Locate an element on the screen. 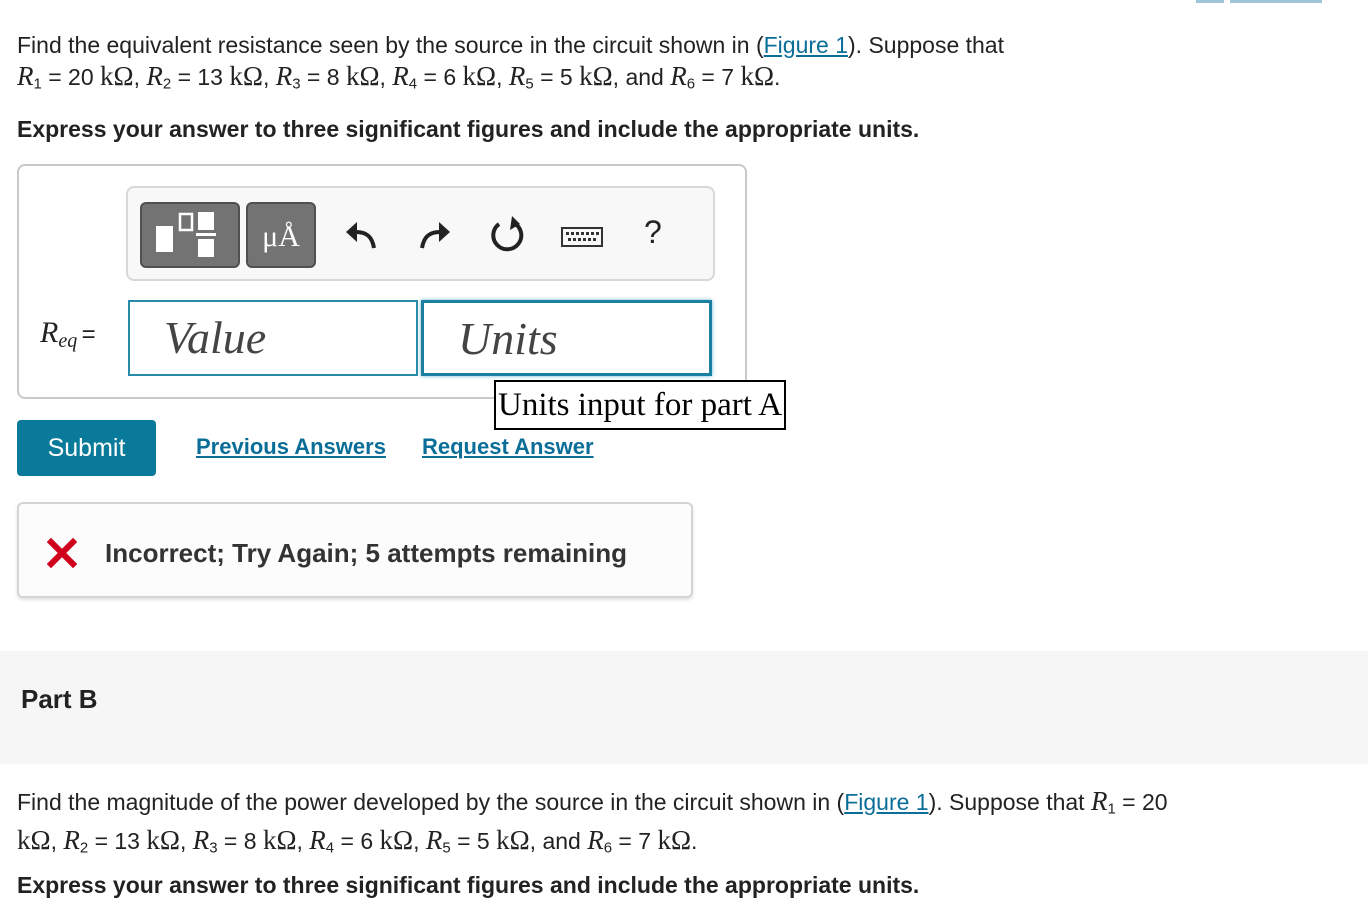  keyboard-icon is located at coordinates (582, 237).